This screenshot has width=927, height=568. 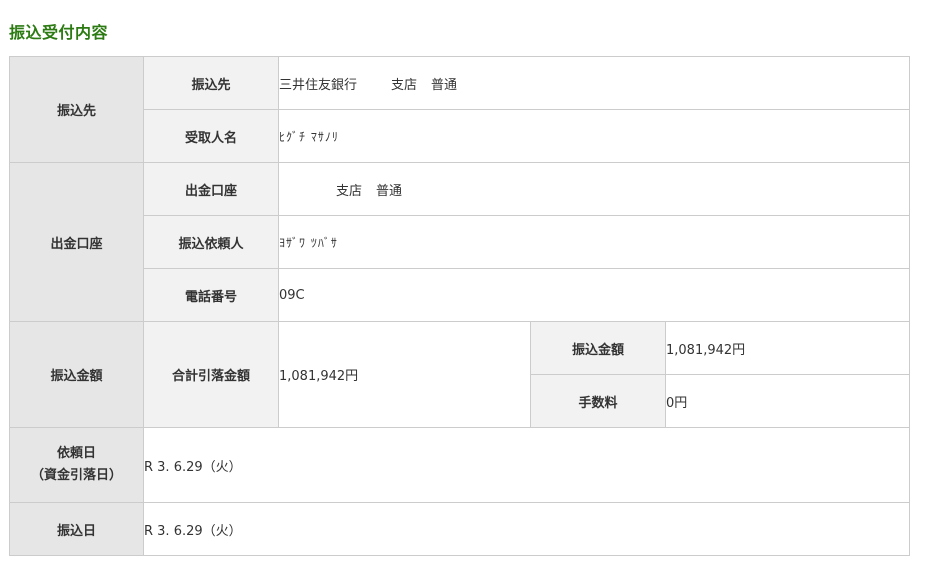 What do you see at coordinates (76, 242) in the screenshot?
I see `source-section-header: 出金口座` at bounding box center [76, 242].